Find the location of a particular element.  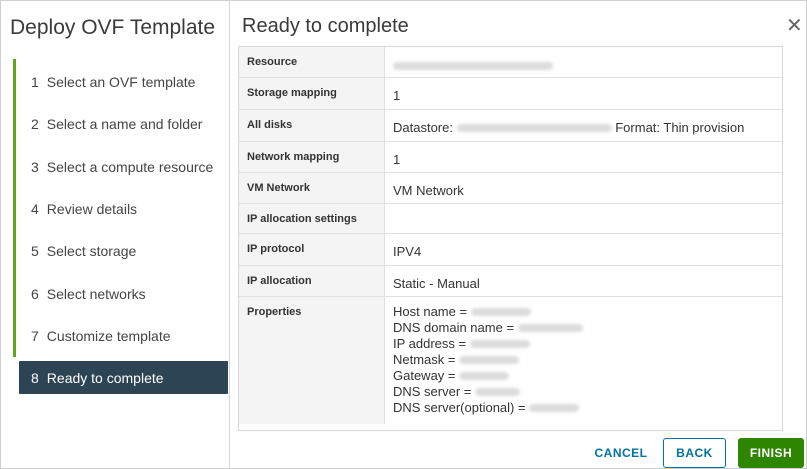

row-key: Network mapping is located at coordinates (312, 157).